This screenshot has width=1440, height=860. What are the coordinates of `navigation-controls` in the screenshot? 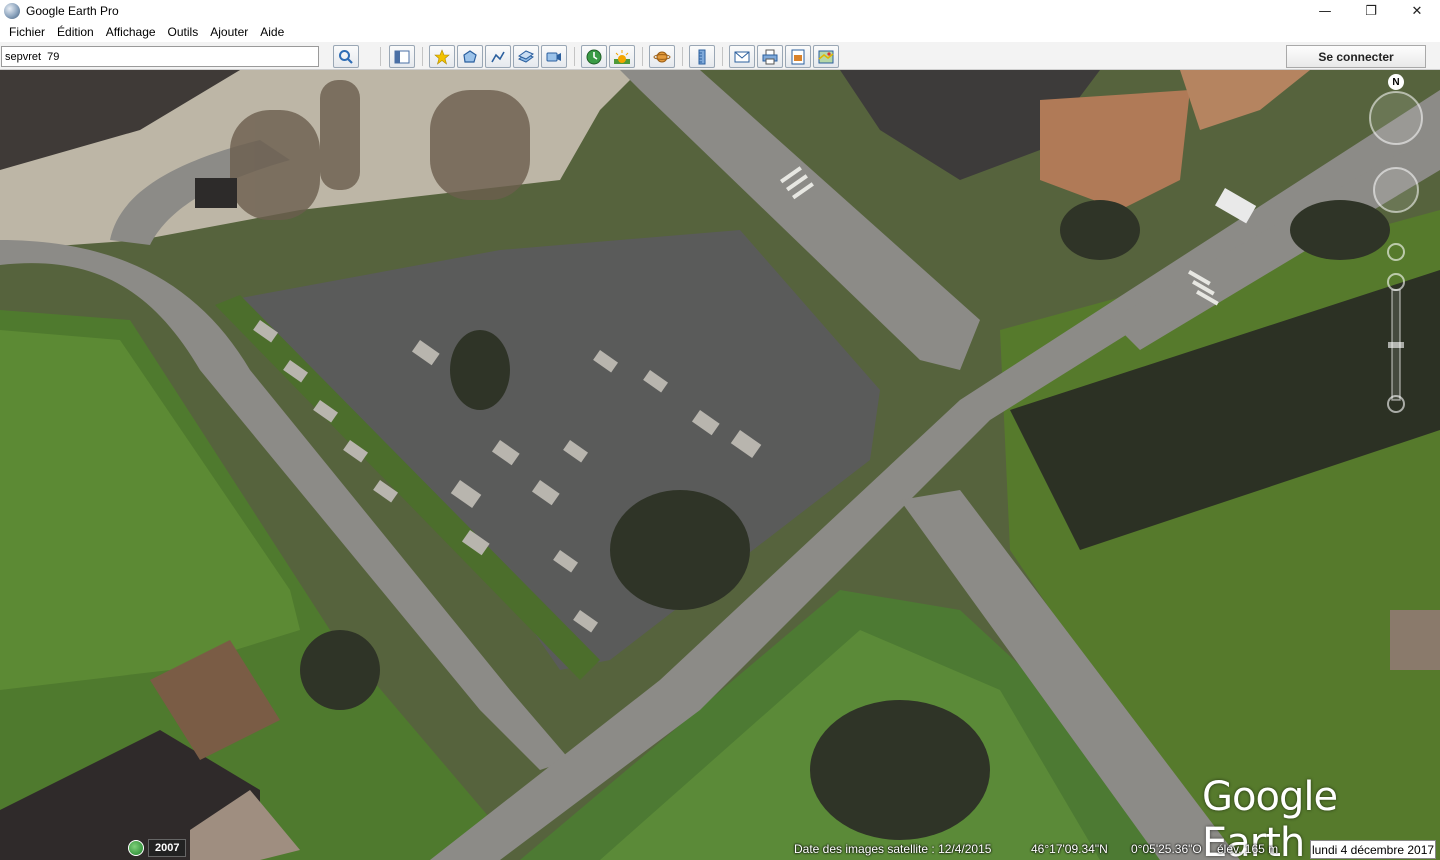 It's located at (1396, 252).